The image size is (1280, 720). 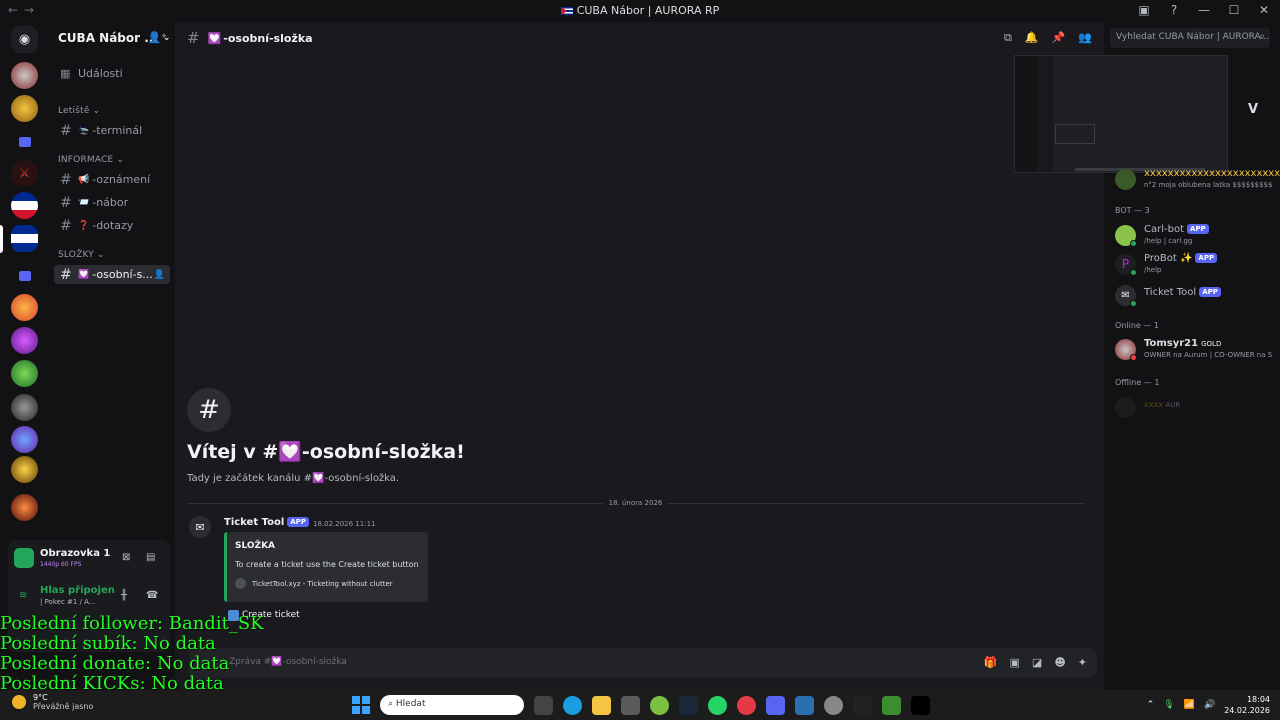 I want to click on message-composer: Zpráva #💟-osobní-složka 🎁 ▣ ◪ ☻ ✦, so click(x=643, y=663).